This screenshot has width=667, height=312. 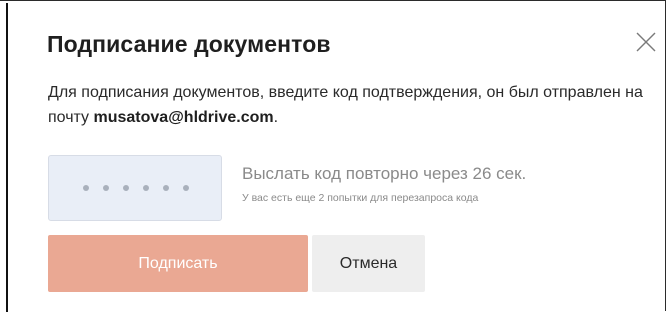 What do you see at coordinates (183, 117) in the screenshot?
I see `recipient-email: musatova@hldrive.com` at bounding box center [183, 117].